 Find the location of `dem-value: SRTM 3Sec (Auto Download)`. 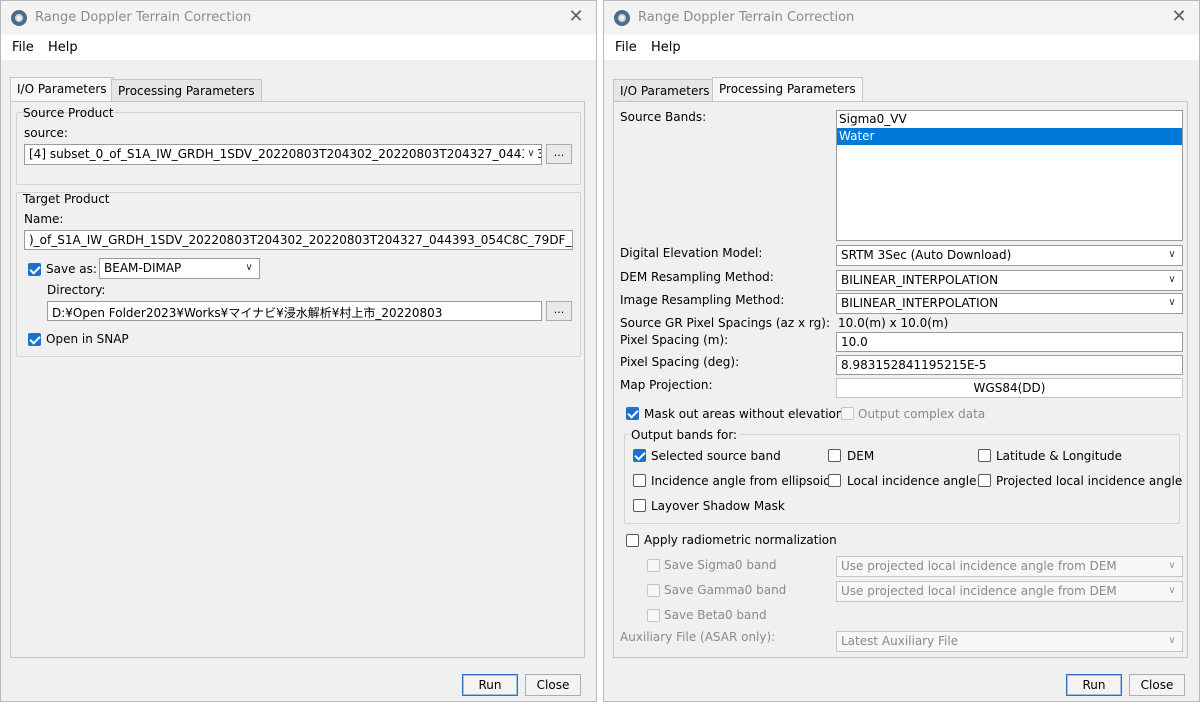

dem-value: SRTM 3Sec (Auto Download) is located at coordinates (926, 255).